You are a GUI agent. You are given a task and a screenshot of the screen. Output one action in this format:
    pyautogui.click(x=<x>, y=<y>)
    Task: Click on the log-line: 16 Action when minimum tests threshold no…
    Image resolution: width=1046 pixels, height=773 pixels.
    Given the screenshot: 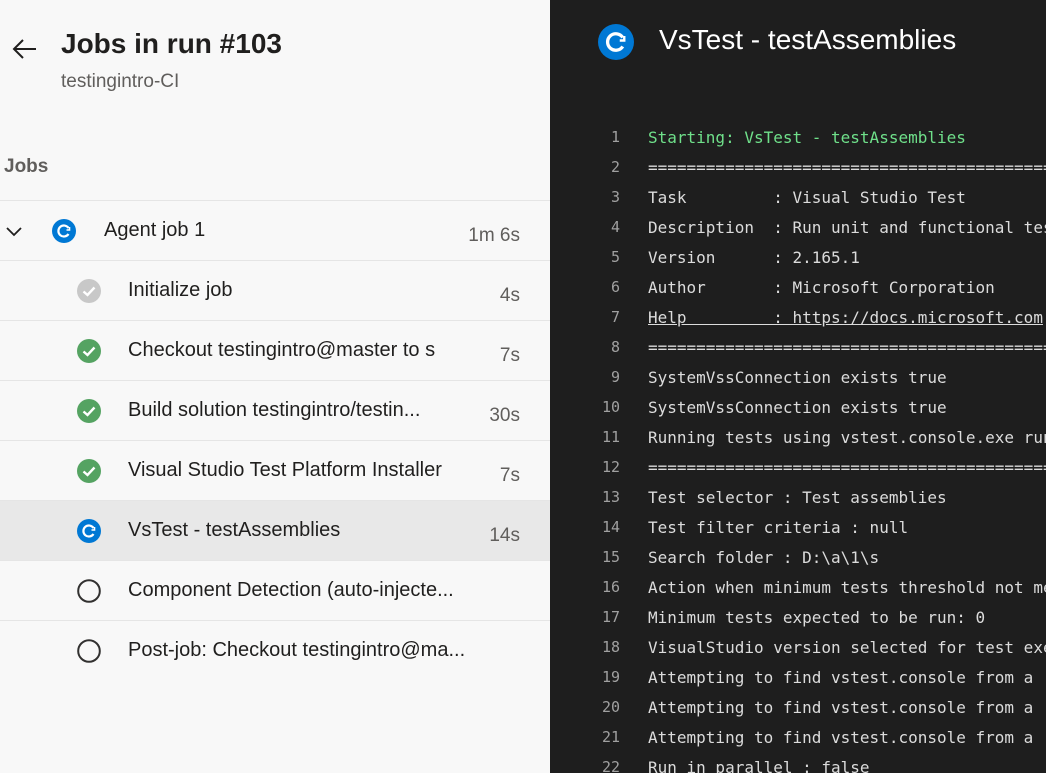 What is the action you would take?
    pyautogui.click(x=798, y=587)
    